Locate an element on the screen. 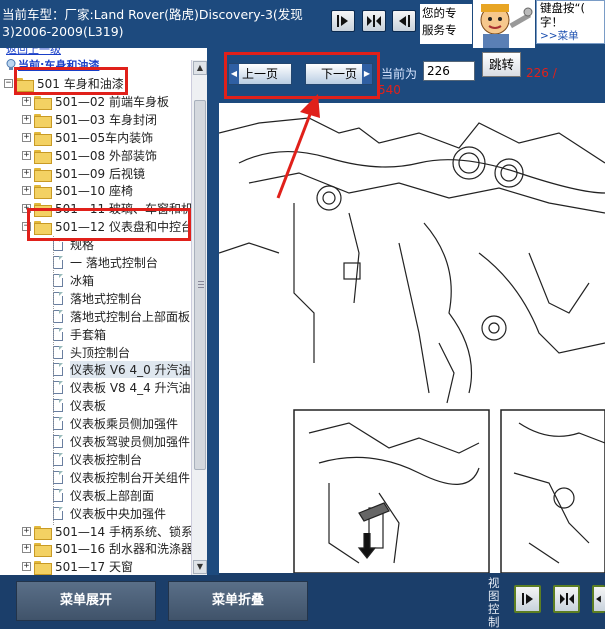  tree-folder-item: +501—08 外部装饰 is located at coordinates (89, 155).